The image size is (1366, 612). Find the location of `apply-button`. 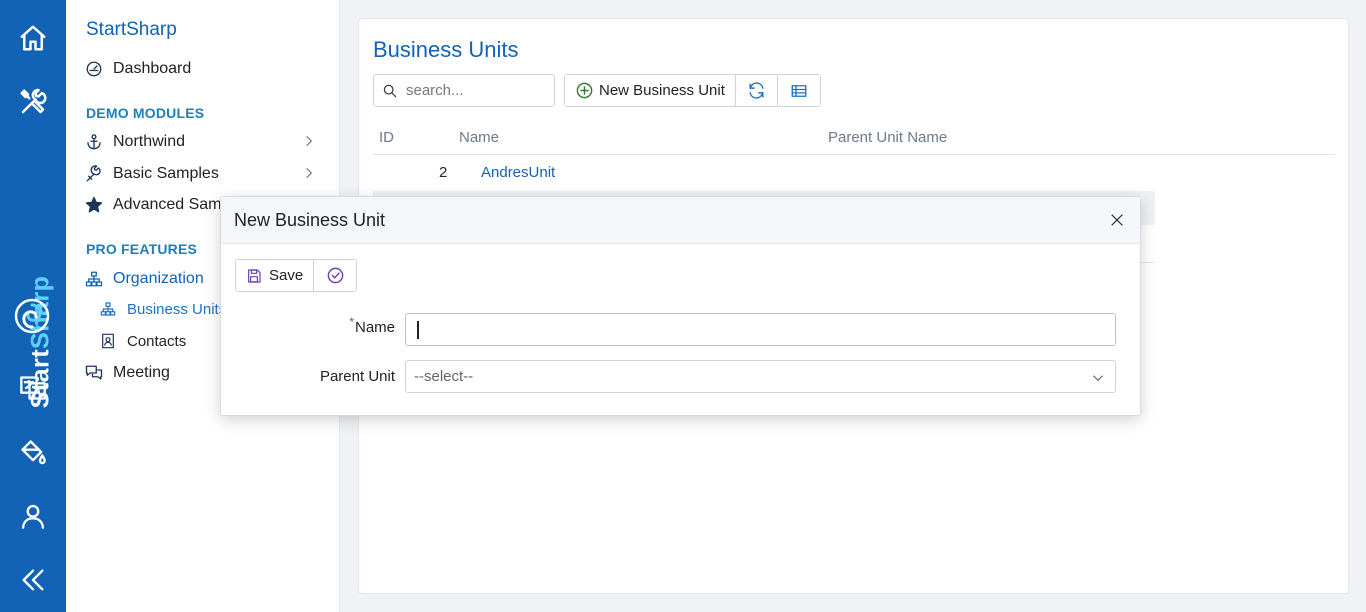

apply-button is located at coordinates (335, 275).